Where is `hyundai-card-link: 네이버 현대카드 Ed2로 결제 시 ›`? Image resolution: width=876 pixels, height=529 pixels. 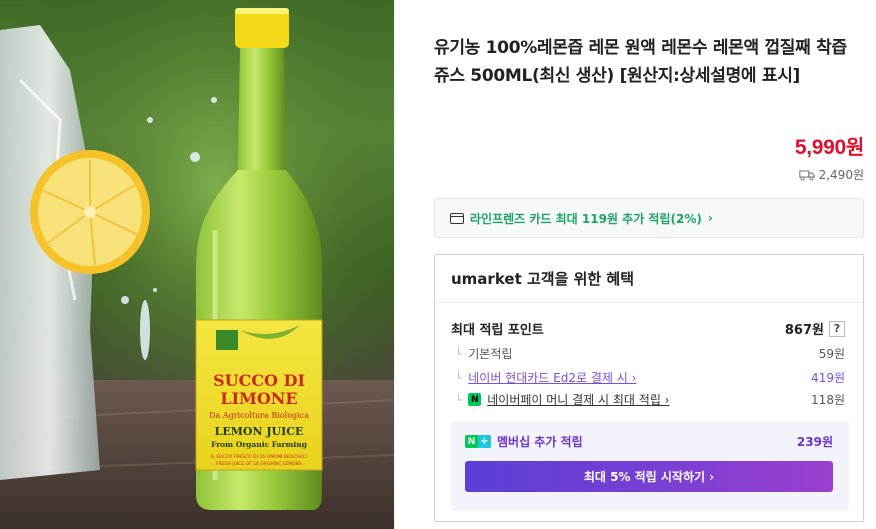 hyundai-card-link: 네이버 현대카드 Ed2로 결제 시 › is located at coordinates (552, 377).